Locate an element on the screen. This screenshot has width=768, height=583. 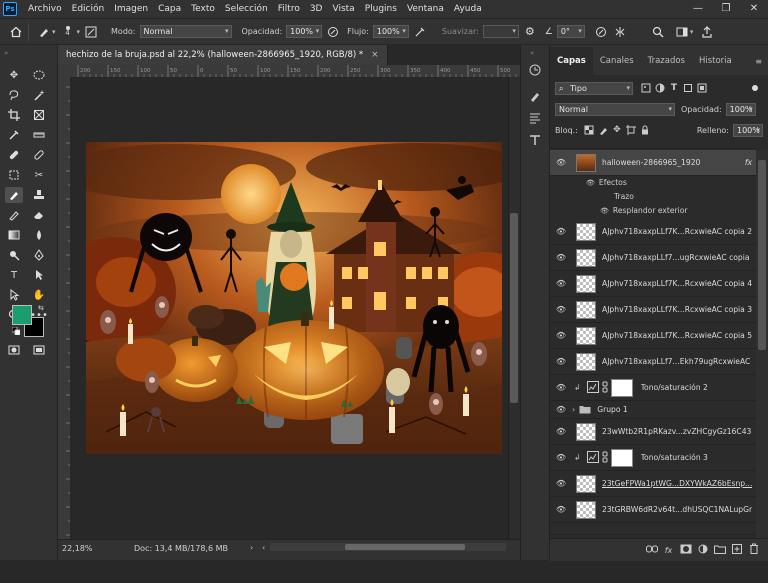
home-icon is located at coordinates (16, 32).